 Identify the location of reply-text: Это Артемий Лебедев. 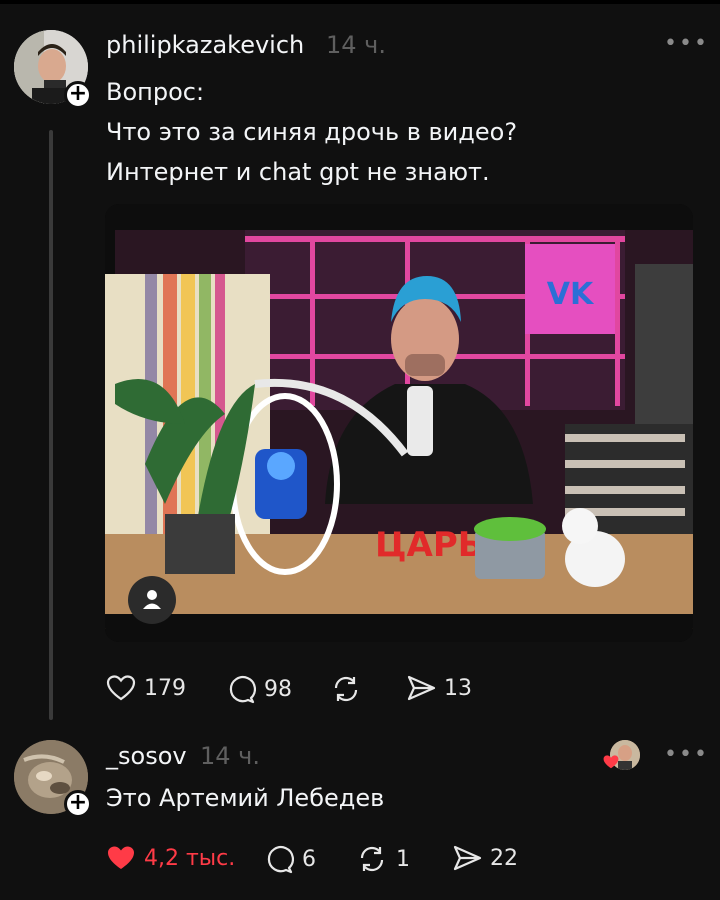
(245, 798).